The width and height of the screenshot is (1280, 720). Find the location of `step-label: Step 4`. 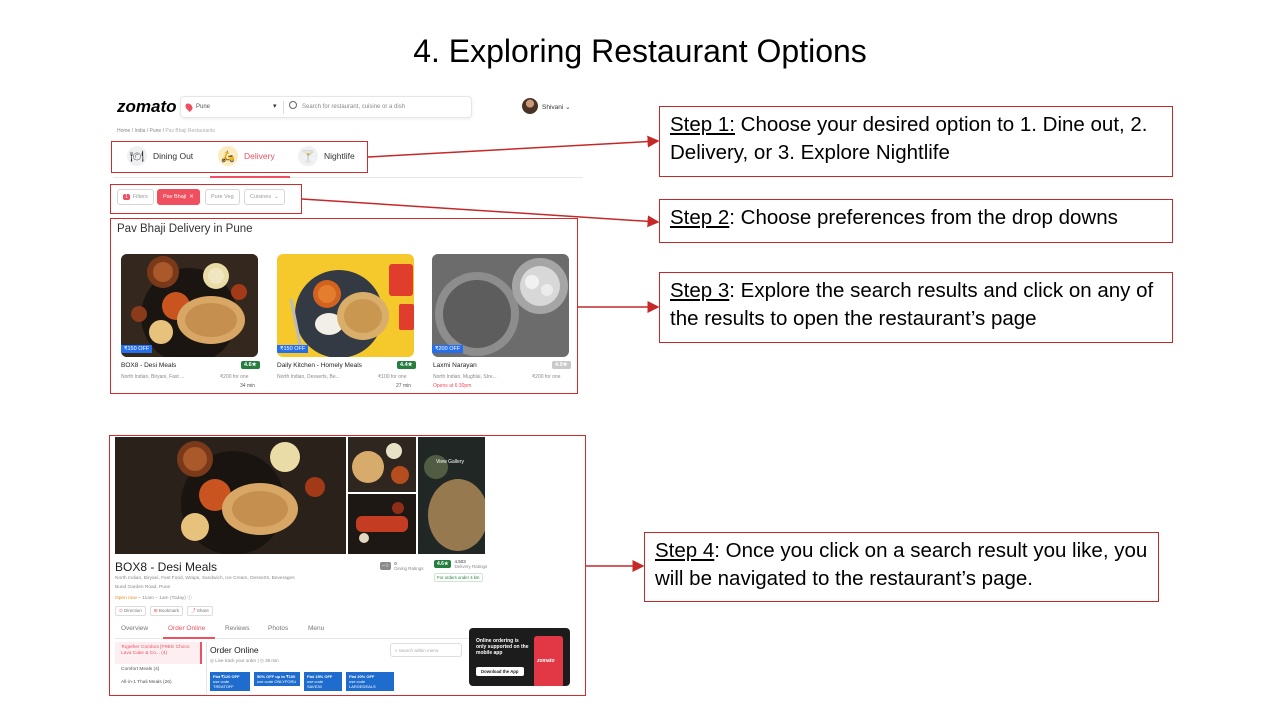

step-label: Step 4 is located at coordinates (685, 550).